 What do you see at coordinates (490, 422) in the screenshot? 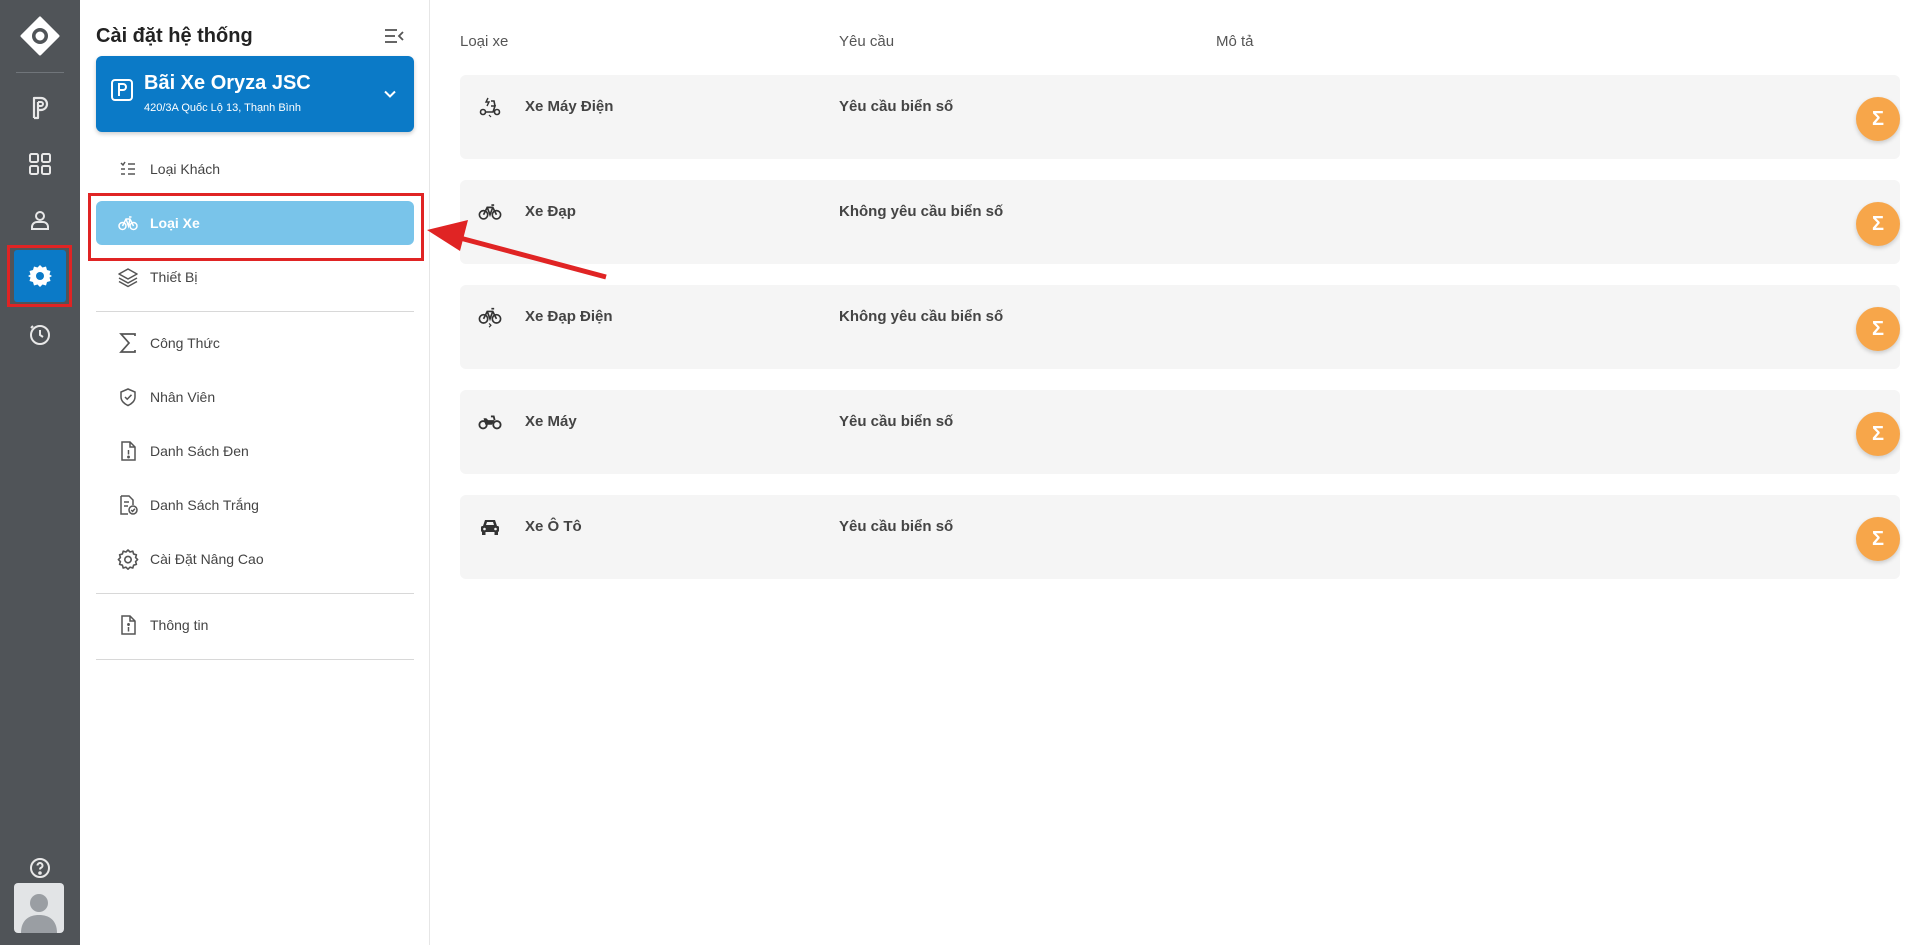
I see `motorbike-icon` at bounding box center [490, 422].